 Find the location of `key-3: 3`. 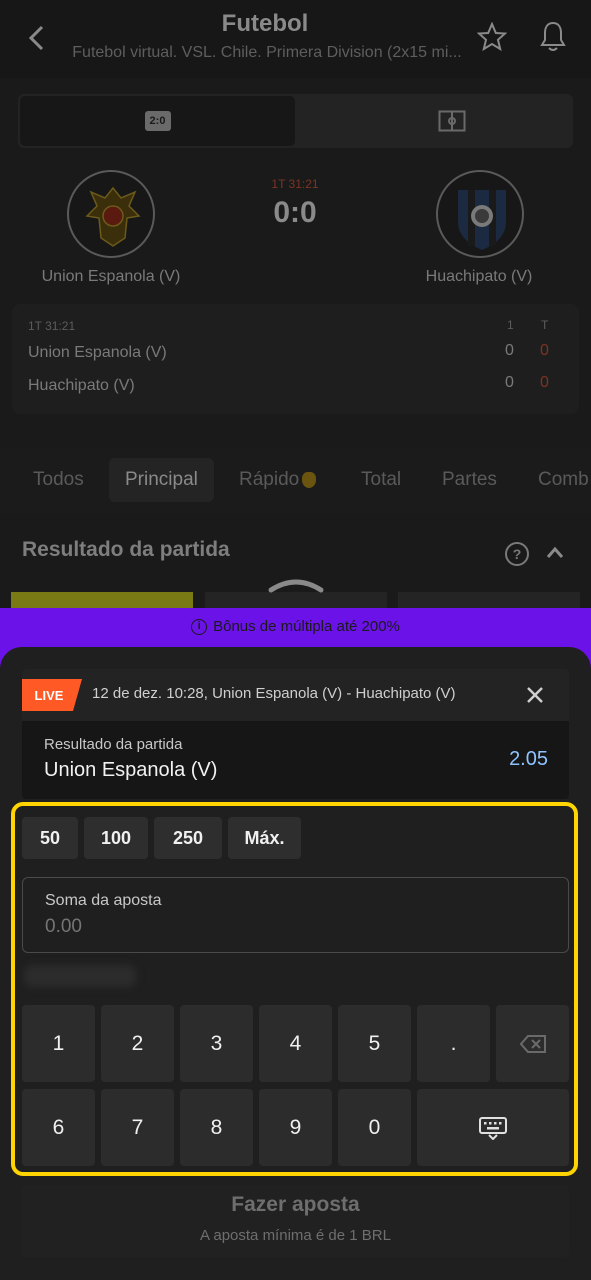

key-3: 3 is located at coordinates (216, 1043).